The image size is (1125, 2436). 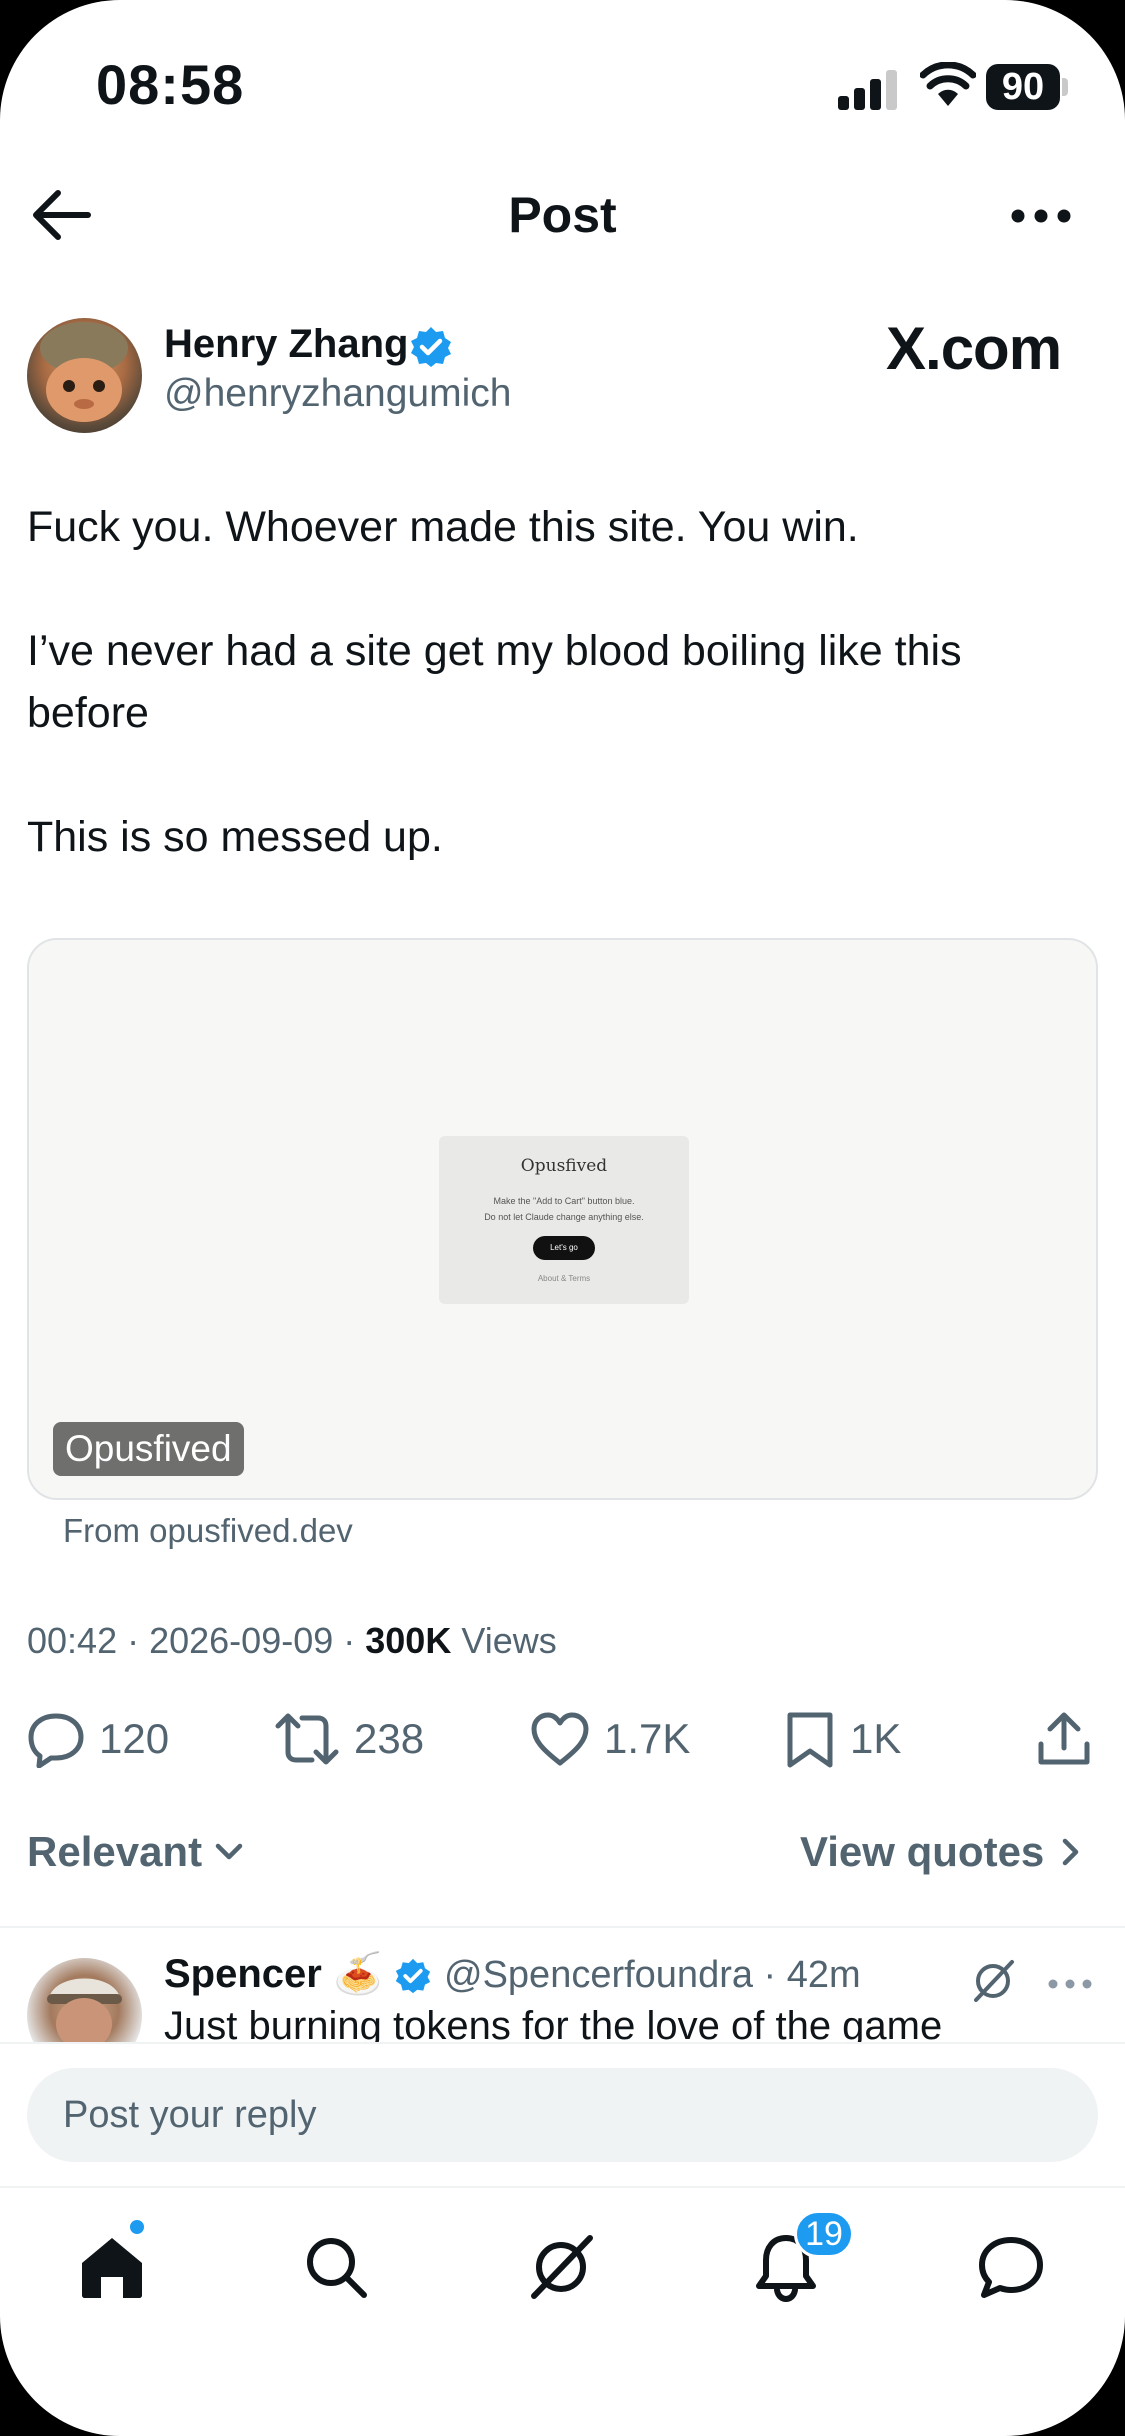 What do you see at coordinates (98, 1739) in the screenshot?
I see `reply-button: 120` at bounding box center [98, 1739].